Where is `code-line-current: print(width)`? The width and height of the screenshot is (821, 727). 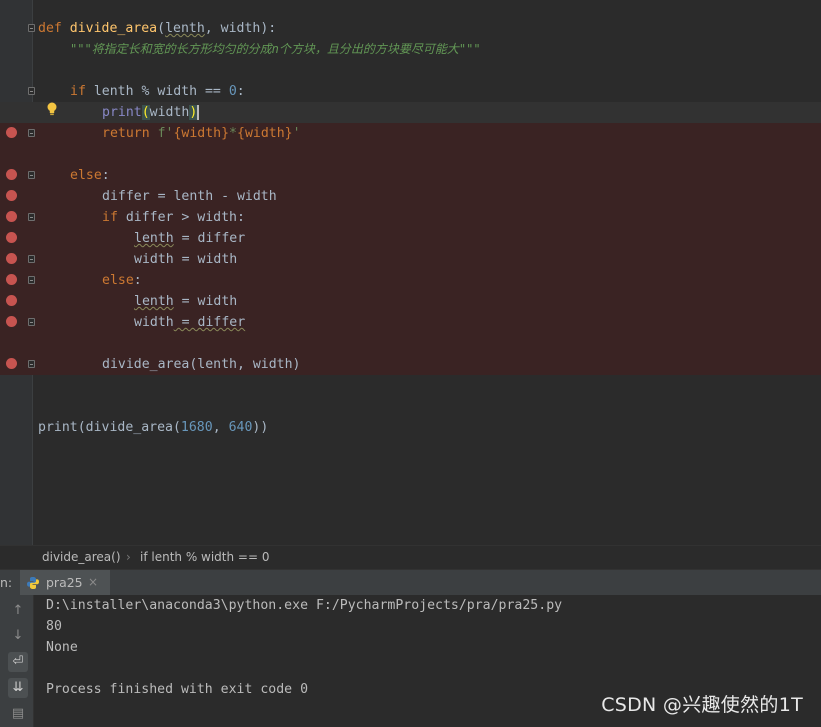
code-line-current: print(width) is located at coordinates (410, 112).